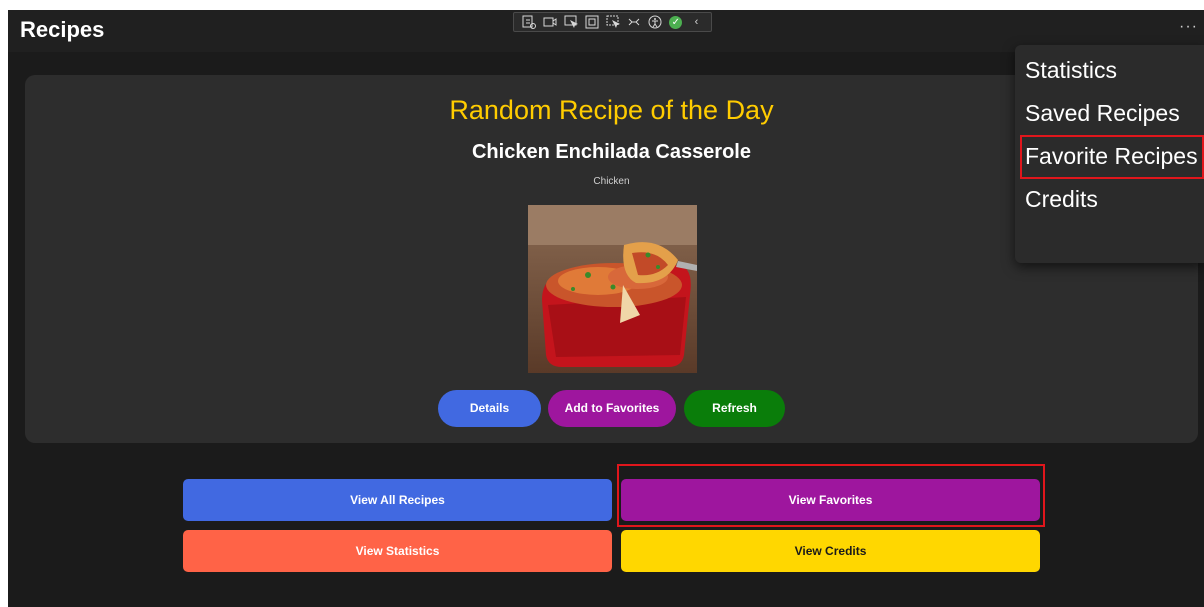  What do you see at coordinates (830, 551) in the screenshot?
I see `view-credits-button: View Credits` at bounding box center [830, 551].